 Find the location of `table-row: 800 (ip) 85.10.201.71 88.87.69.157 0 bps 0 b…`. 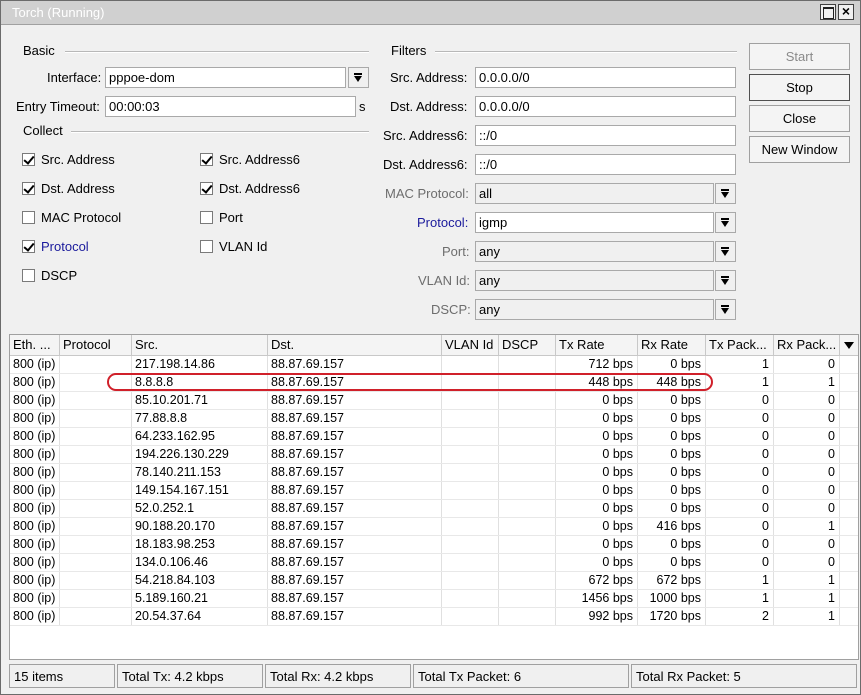

table-row: 800 (ip) 85.10.201.71 88.87.69.157 0 bps 0 b… is located at coordinates (434, 401).